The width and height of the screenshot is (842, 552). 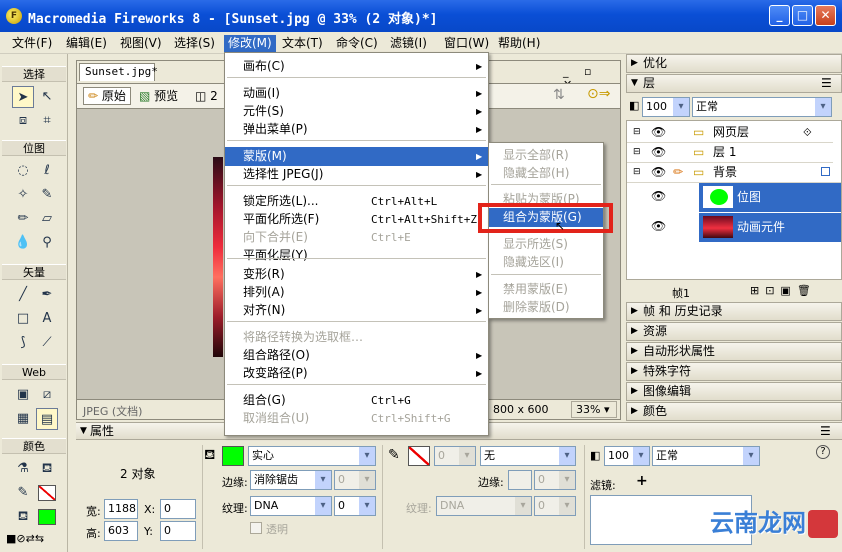 What do you see at coordinates (47, 171) in the screenshot?
I see `lasso-tool-icon: ℓ` at bounding box center [47, 171].